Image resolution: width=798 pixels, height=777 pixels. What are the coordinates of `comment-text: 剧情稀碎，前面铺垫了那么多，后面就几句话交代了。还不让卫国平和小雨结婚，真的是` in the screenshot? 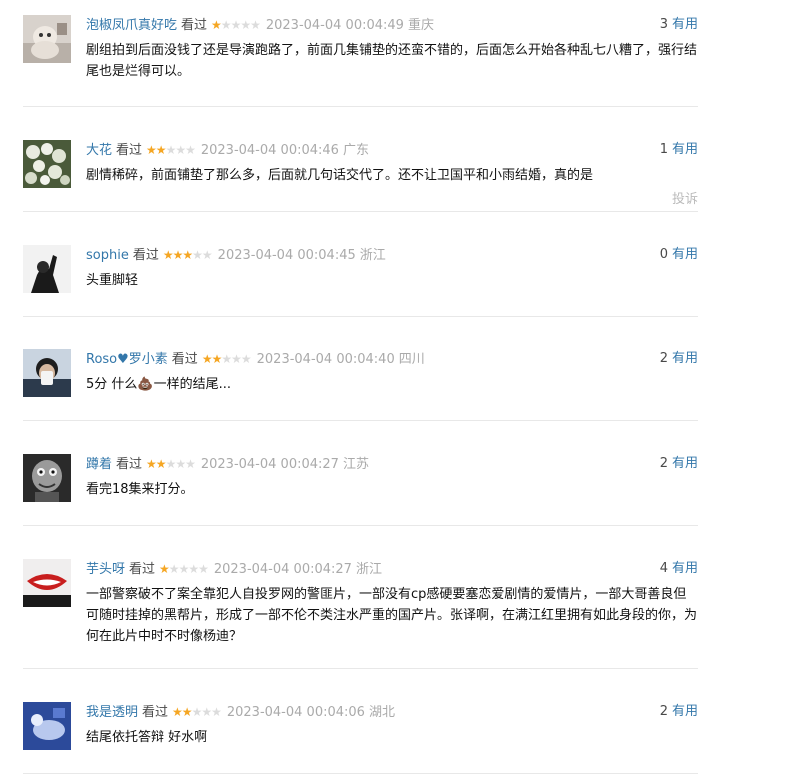 It's located at (340, 175).